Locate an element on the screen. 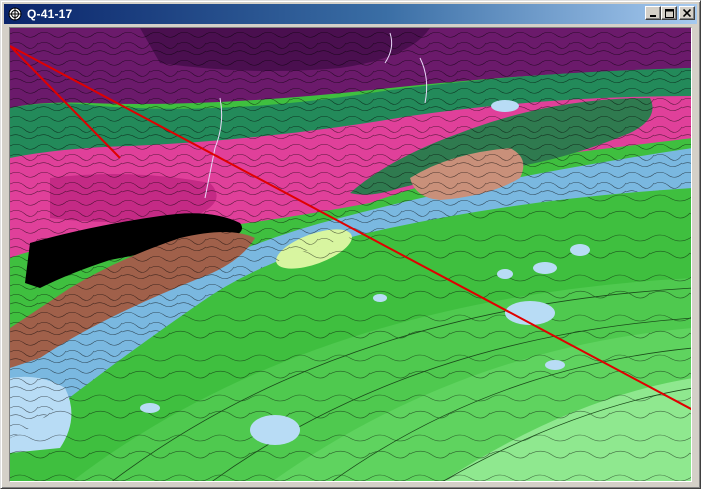 Image resolution: width=701 pixels, height=489 pixels. map-viewer-icon is located at coordinates (15, 14).